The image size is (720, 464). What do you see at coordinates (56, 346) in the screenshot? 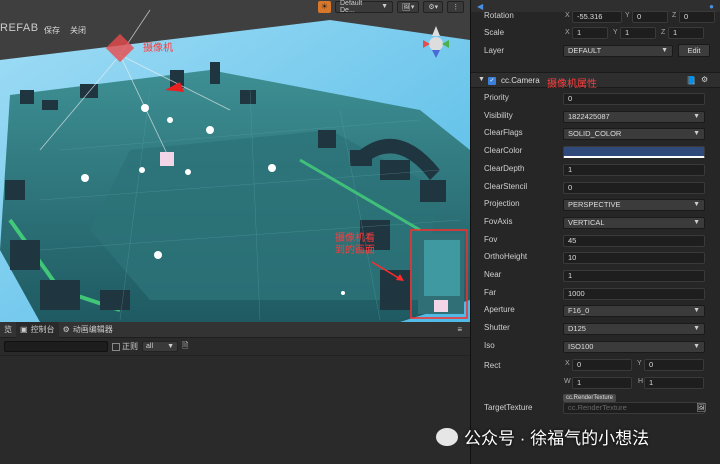
I see `console-search-input` at bounding box center [56, 346].